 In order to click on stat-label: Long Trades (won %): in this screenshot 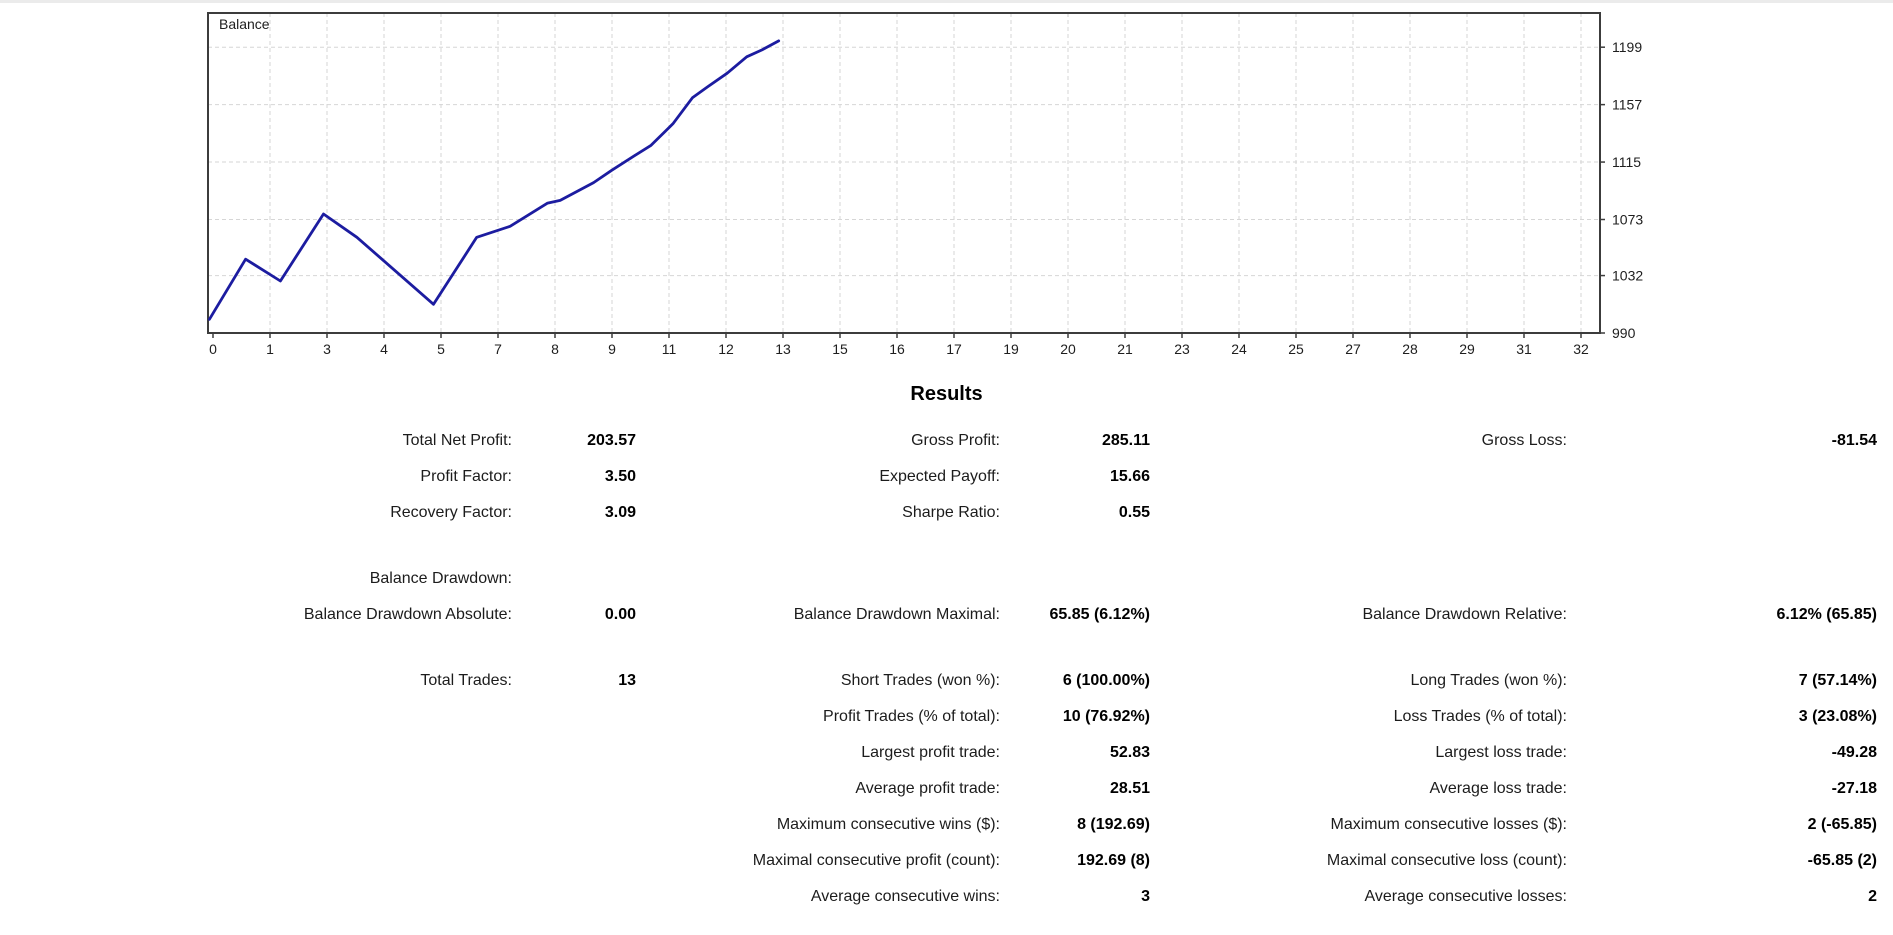, I will do `click(1488, 680)`.